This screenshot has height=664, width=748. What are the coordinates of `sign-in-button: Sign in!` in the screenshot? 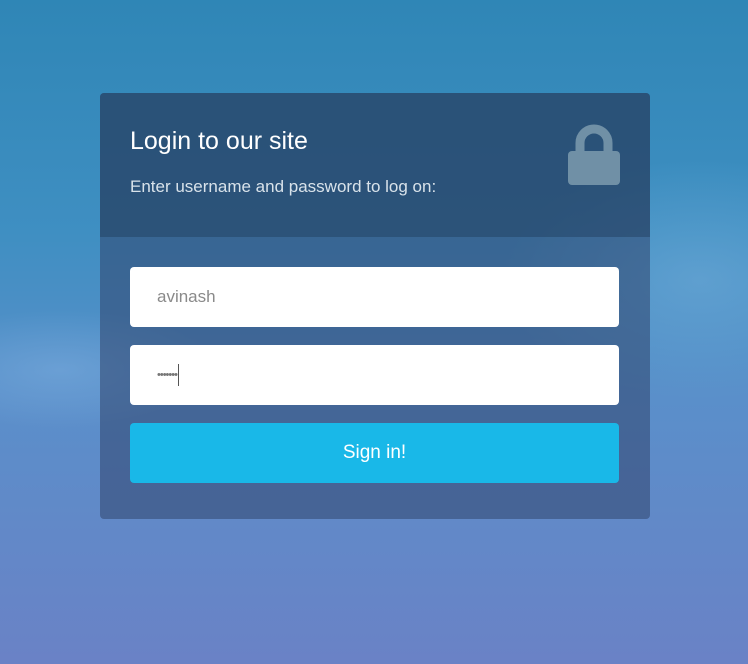 It's located at (374, 453).